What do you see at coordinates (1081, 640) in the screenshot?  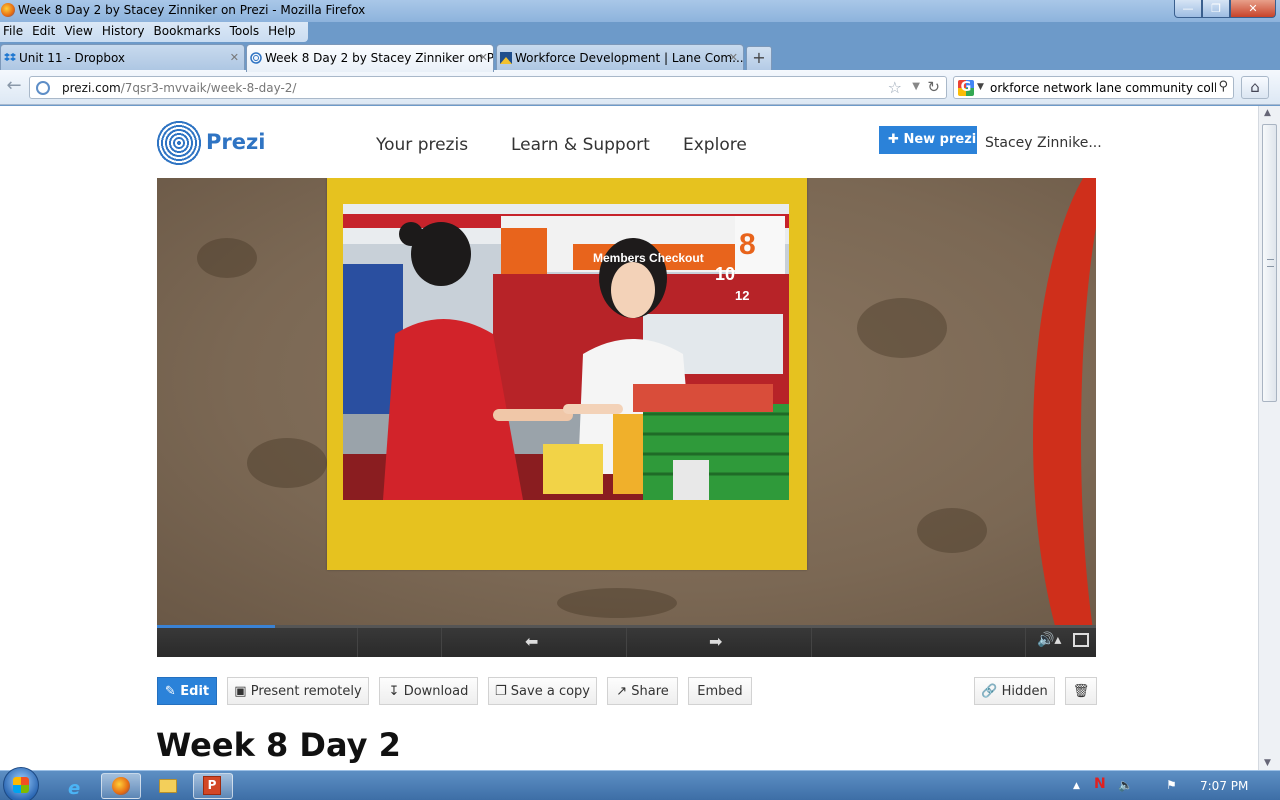 I see `fullscreen-icon` at bounding box center [1081, 640].